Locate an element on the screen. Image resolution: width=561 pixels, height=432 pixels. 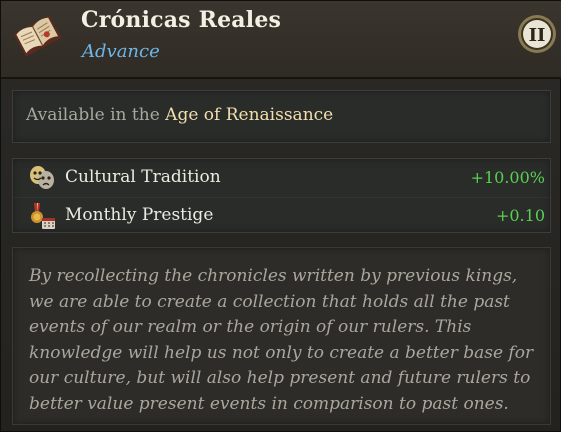
availability-prefix: Available in the is located at coordinates (93, 115).